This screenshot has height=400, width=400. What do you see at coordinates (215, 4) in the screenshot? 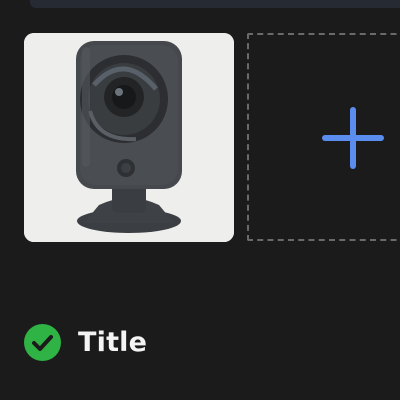
I see `top-bar-edge` at bounding box center [215, 4].